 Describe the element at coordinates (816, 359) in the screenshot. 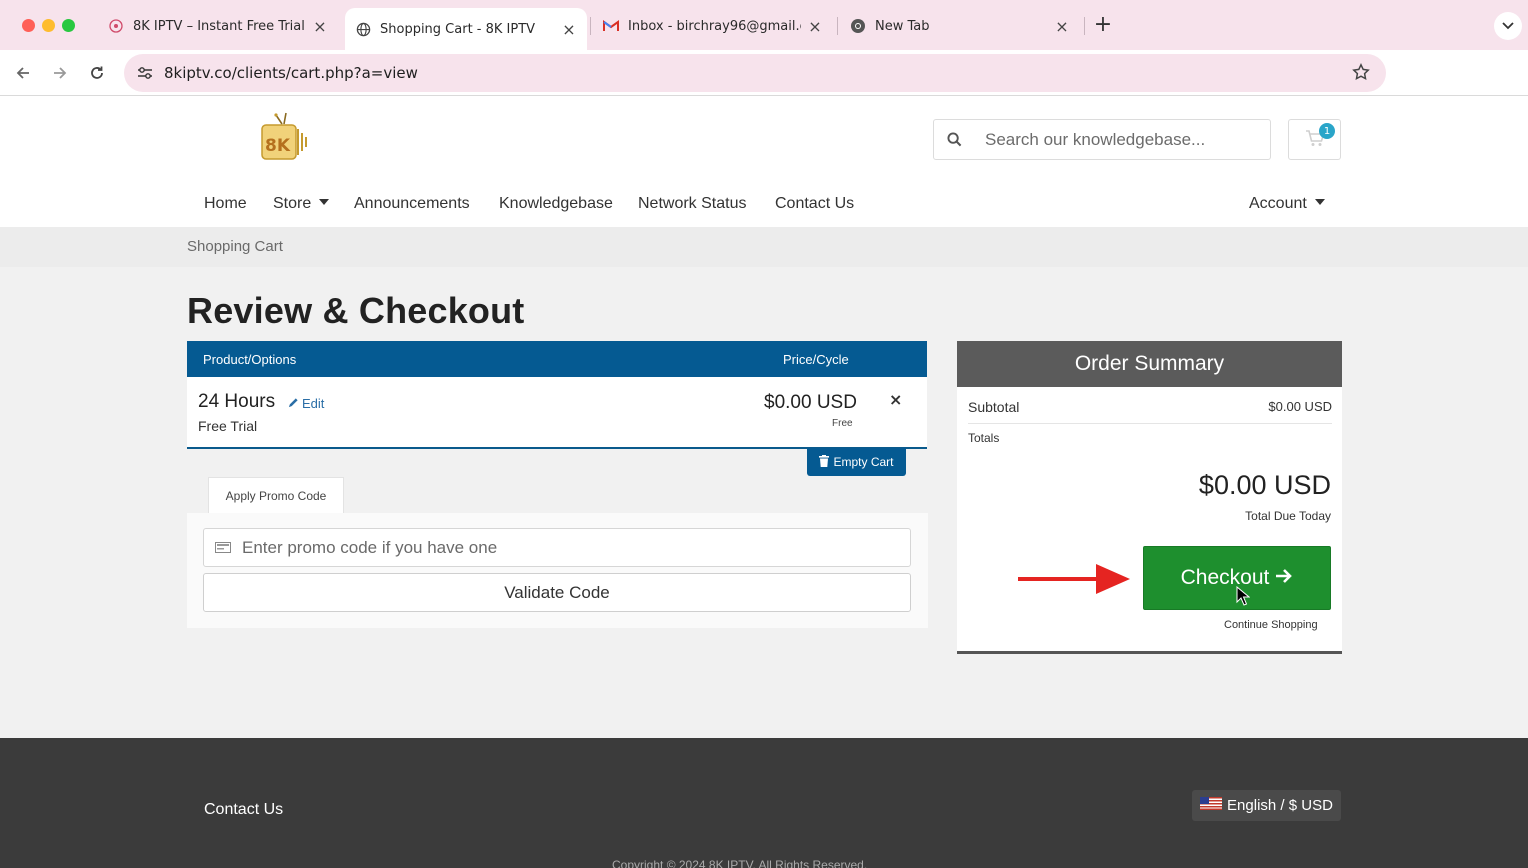

I see `column-header-price: Price/Cycle` at that location.